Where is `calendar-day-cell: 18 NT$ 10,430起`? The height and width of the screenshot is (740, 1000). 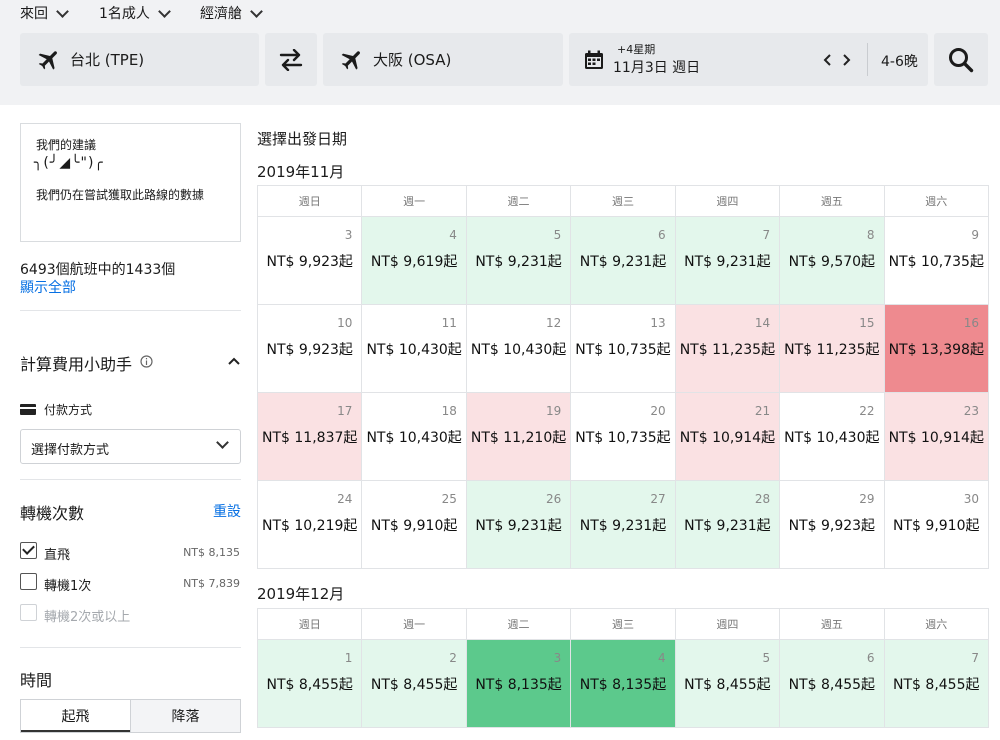
calendar-day-cell: 18 NT$ 10,430起 is located at coordinates (414, 436).